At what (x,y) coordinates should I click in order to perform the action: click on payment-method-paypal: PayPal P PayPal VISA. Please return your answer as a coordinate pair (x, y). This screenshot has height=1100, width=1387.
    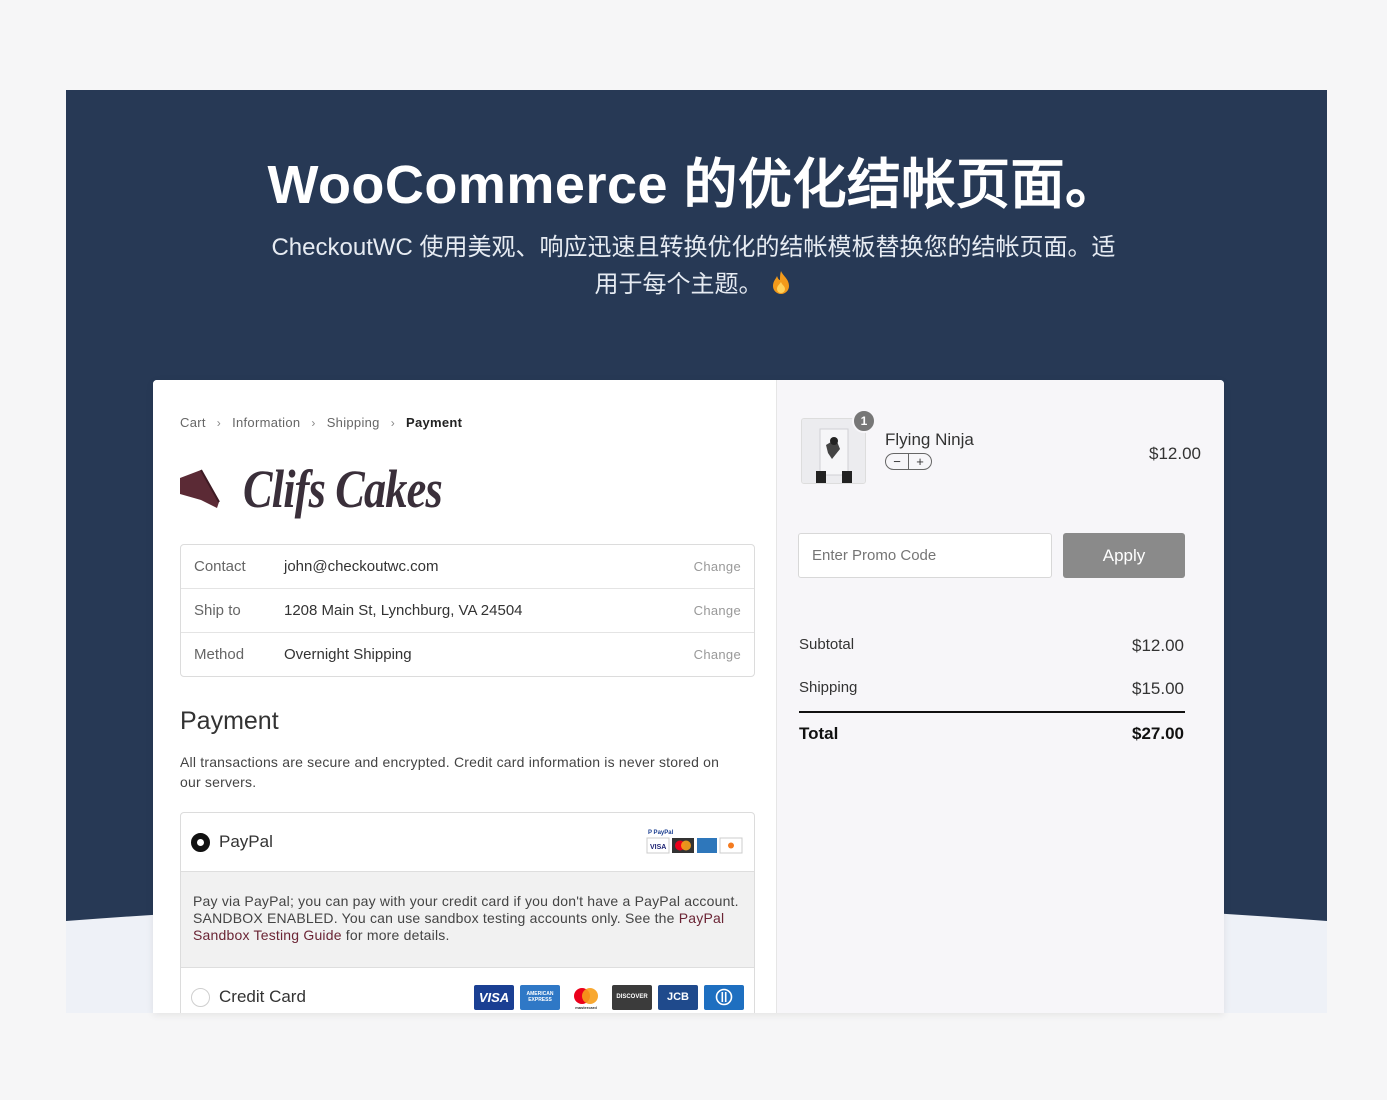
    Looking at the image, I should click on (467, 842).